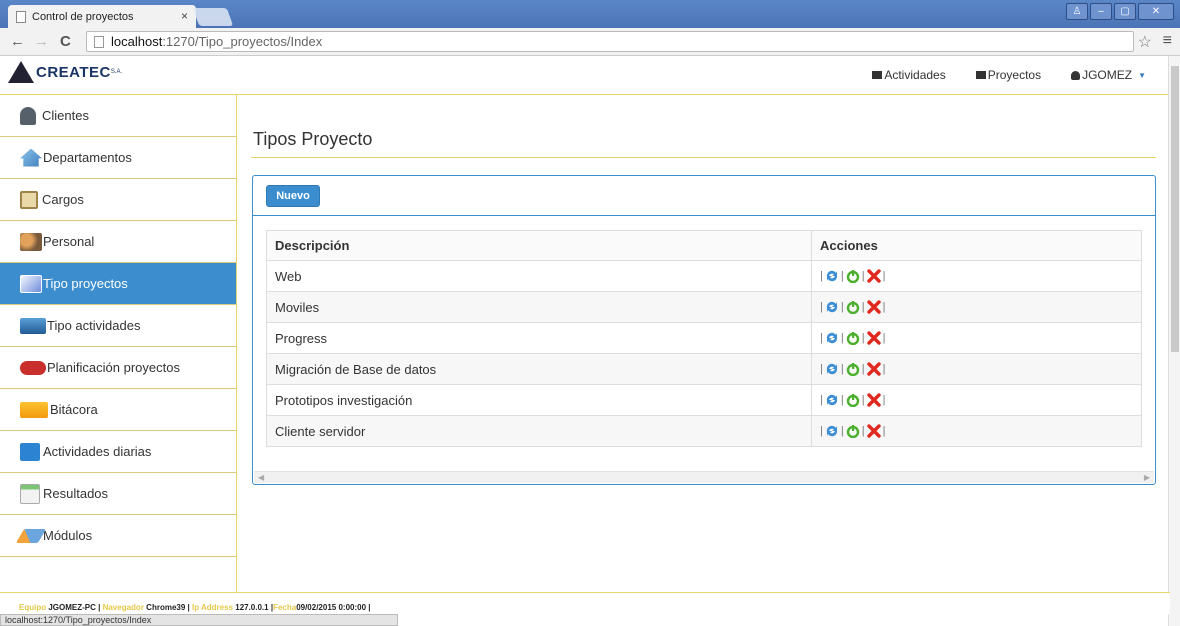 The width and height of the screenshot is (1180, 626). Describe the element at coordinates (31, 157) in the screenshot. I see `home-icon` at that location.